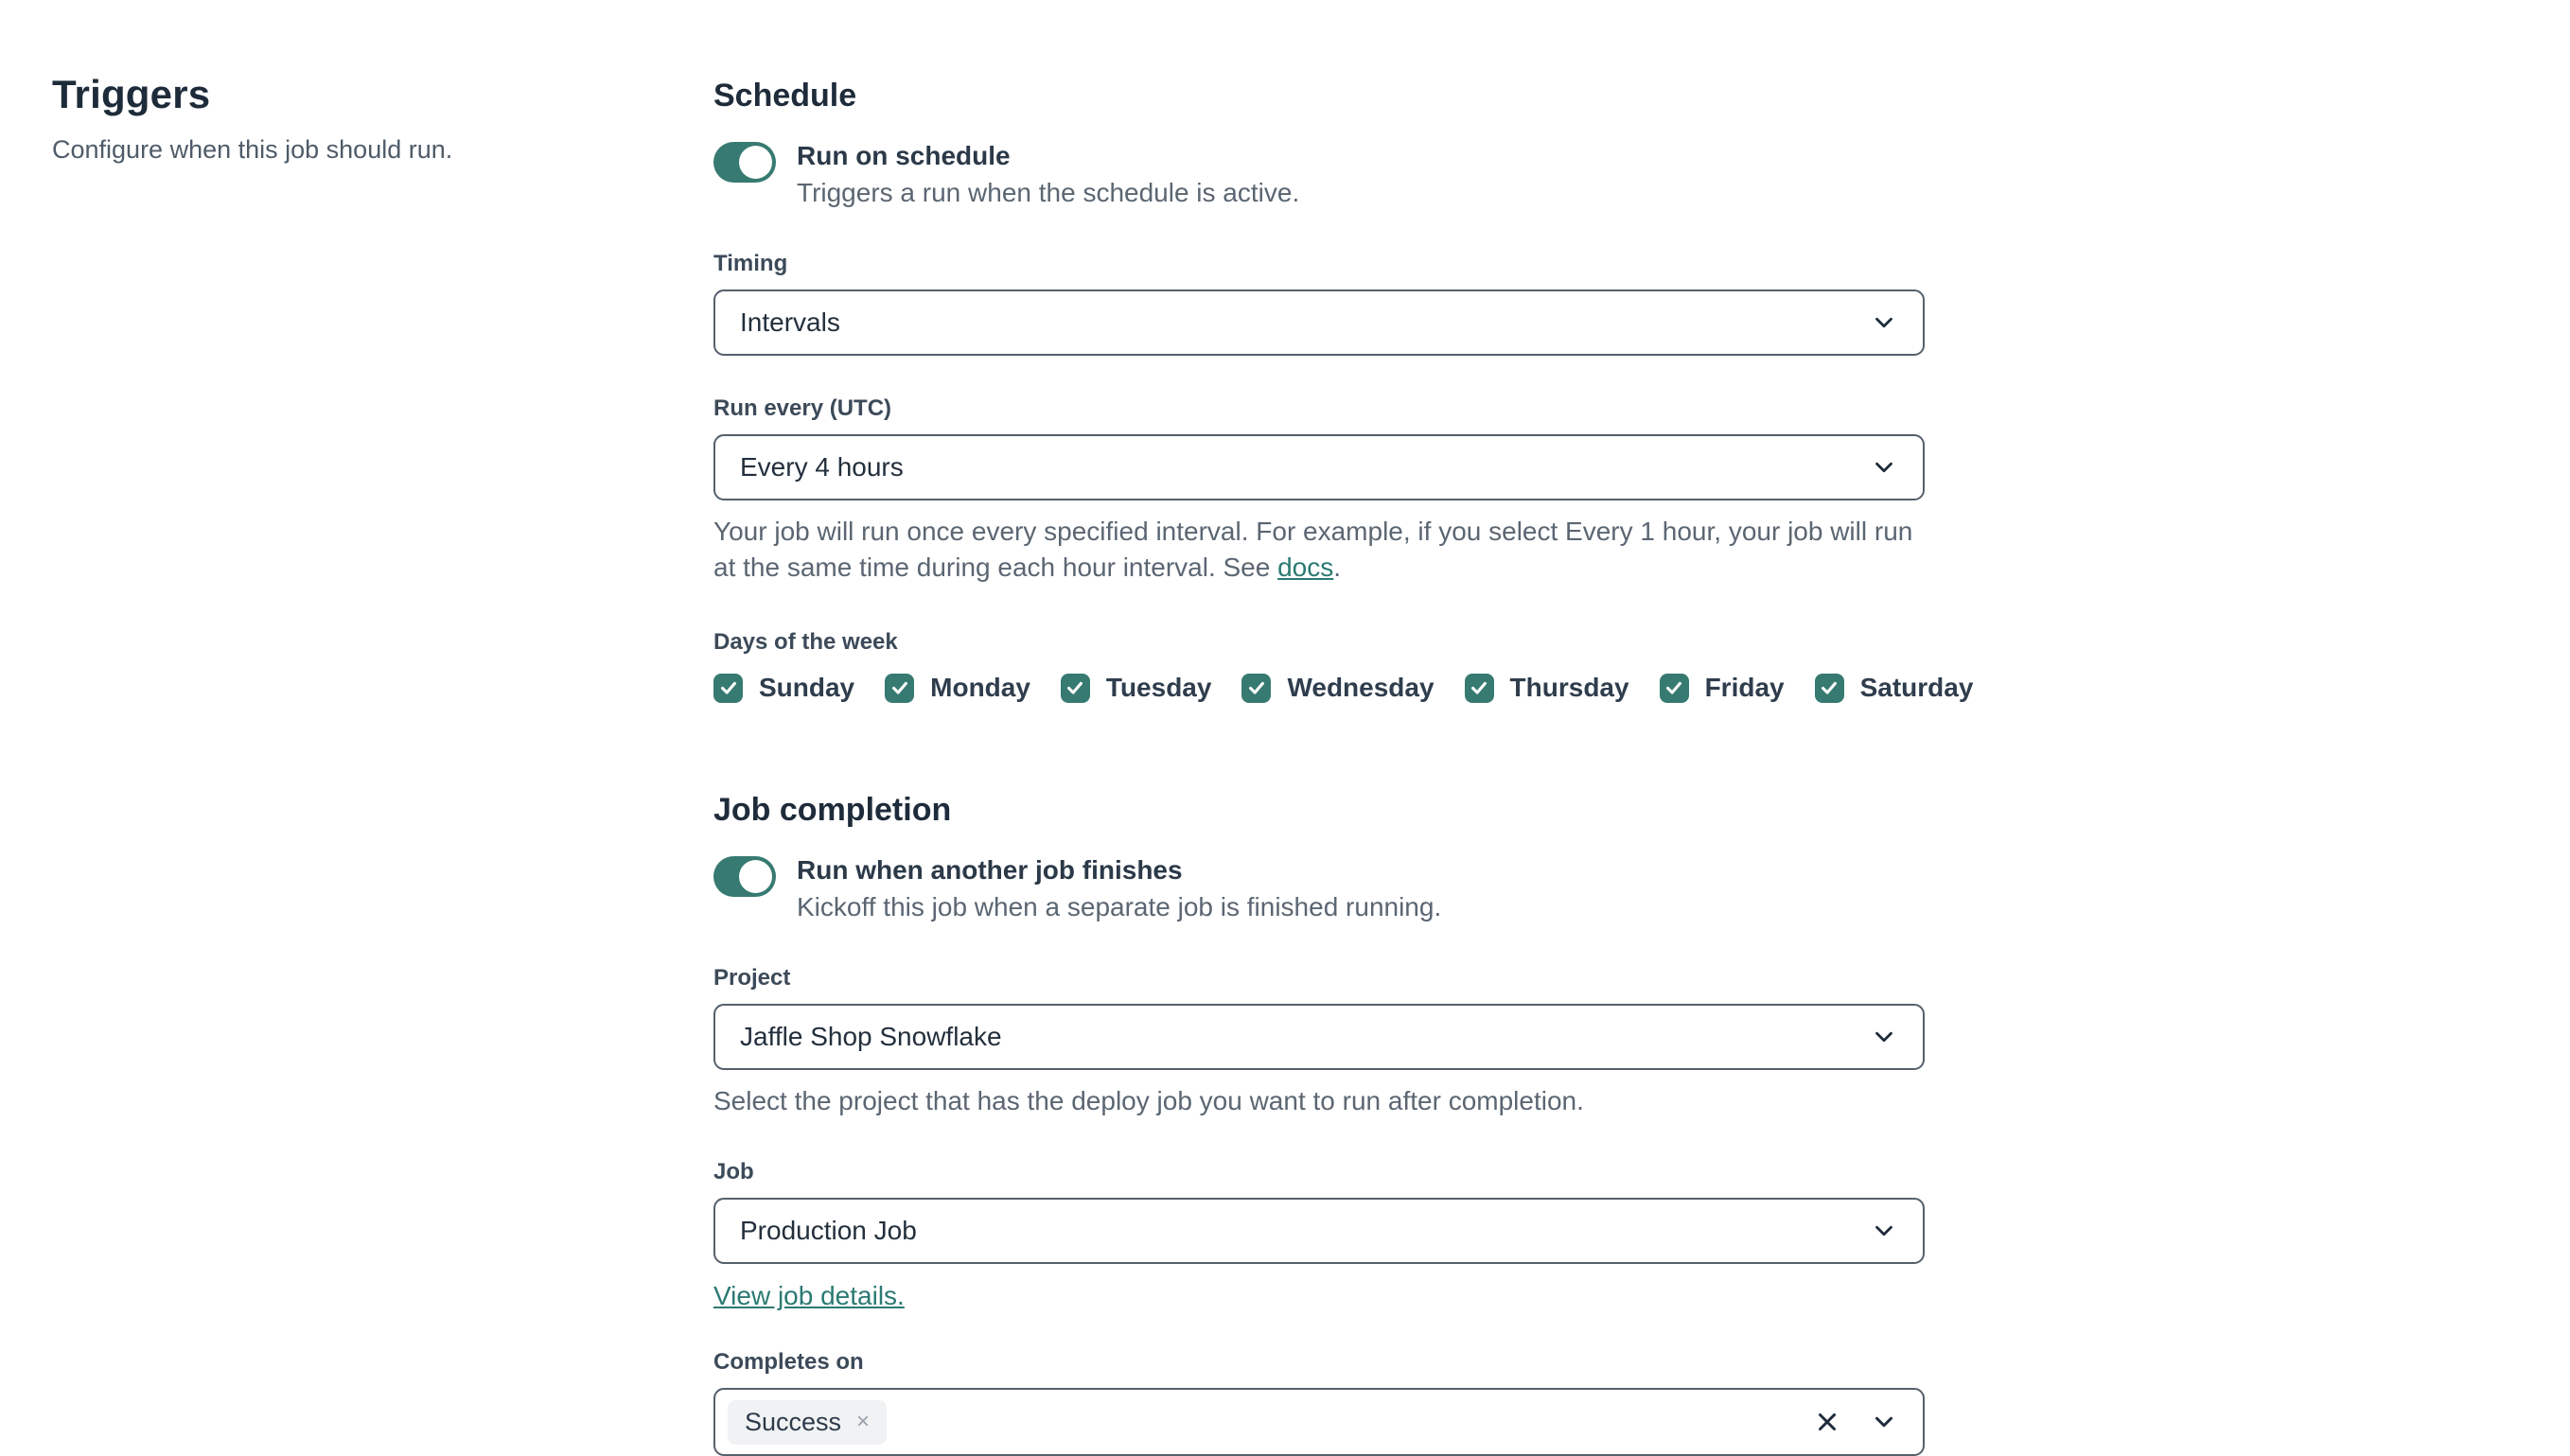 The height and width of the screenshot is (1456, 2570). What do you see at coordinates (1319, 1231) in the screenshot?
I see `job-select: Production Job` at bounding box center [1319, 1231].